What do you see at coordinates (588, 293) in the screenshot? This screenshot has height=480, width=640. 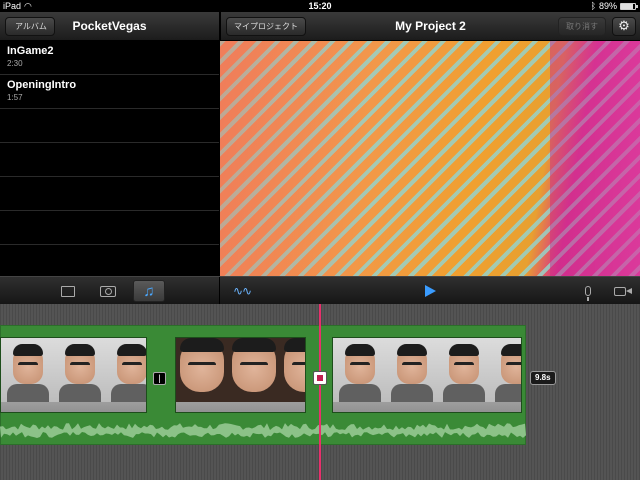 I see `microphone-icon` at bounding box center [588, 293].